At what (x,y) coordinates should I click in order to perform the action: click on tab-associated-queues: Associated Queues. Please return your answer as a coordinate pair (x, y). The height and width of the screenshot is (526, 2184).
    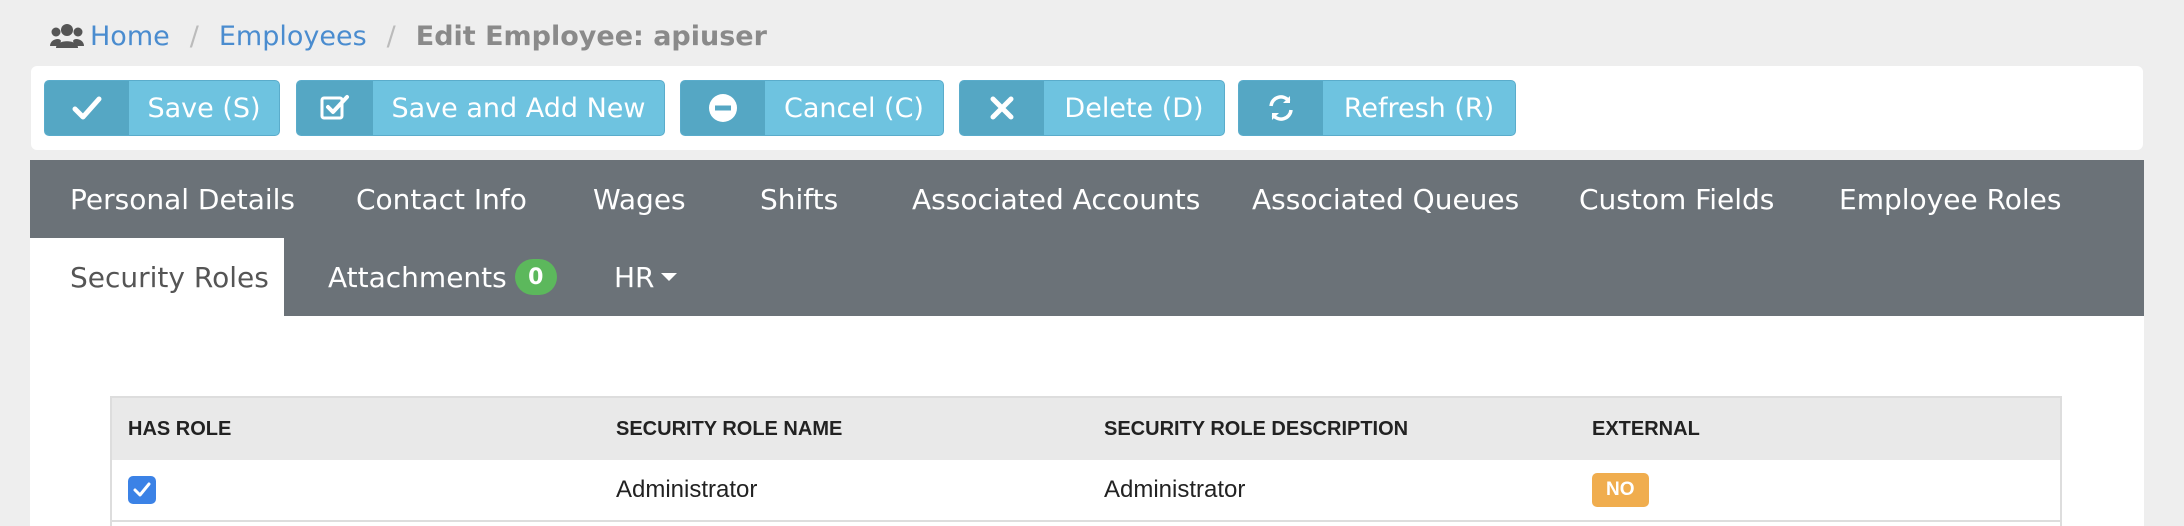
    Looking at the image, I should click on (1385, 199).